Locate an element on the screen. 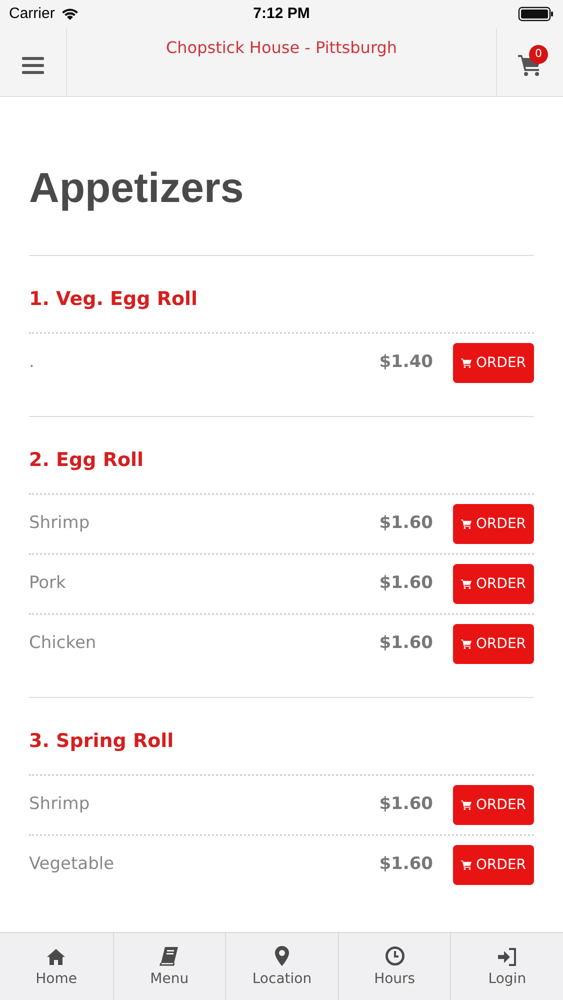 The width and height of the screenshot is (563, 1000). map-pin-icon is located at coordinates (281, 956).